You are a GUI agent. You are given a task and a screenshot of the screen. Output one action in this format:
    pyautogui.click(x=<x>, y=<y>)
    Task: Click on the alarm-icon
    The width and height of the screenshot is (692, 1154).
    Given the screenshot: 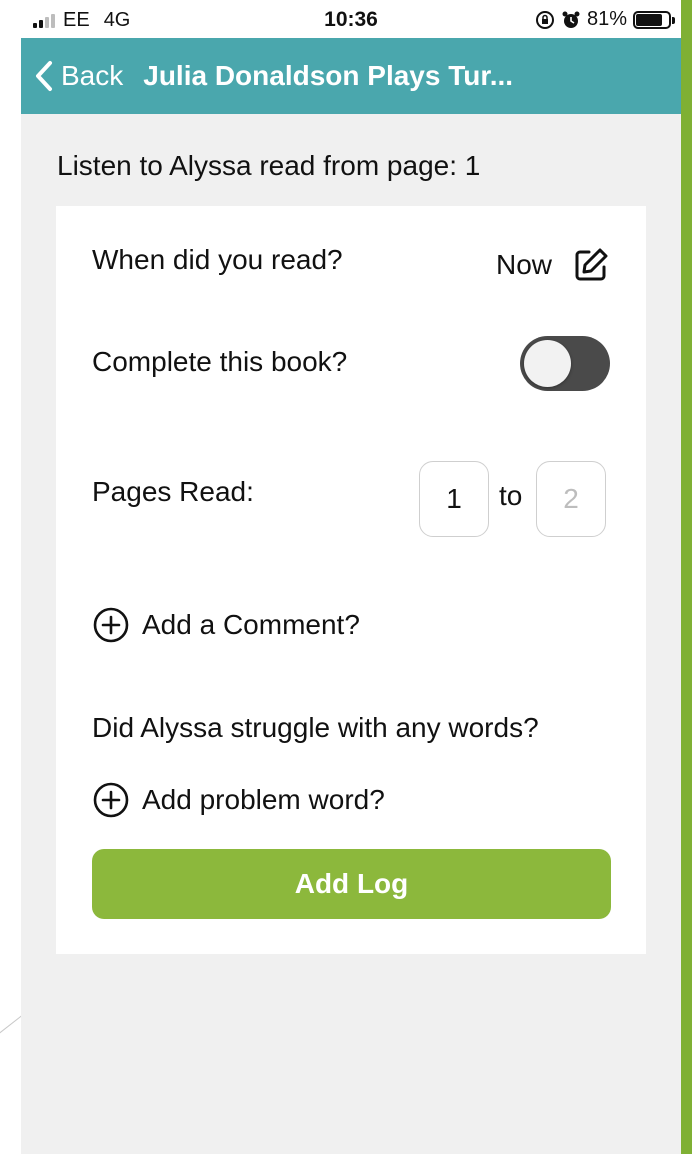 What is the action you would take?
    pyautogui.click(x=571, y=19)
    